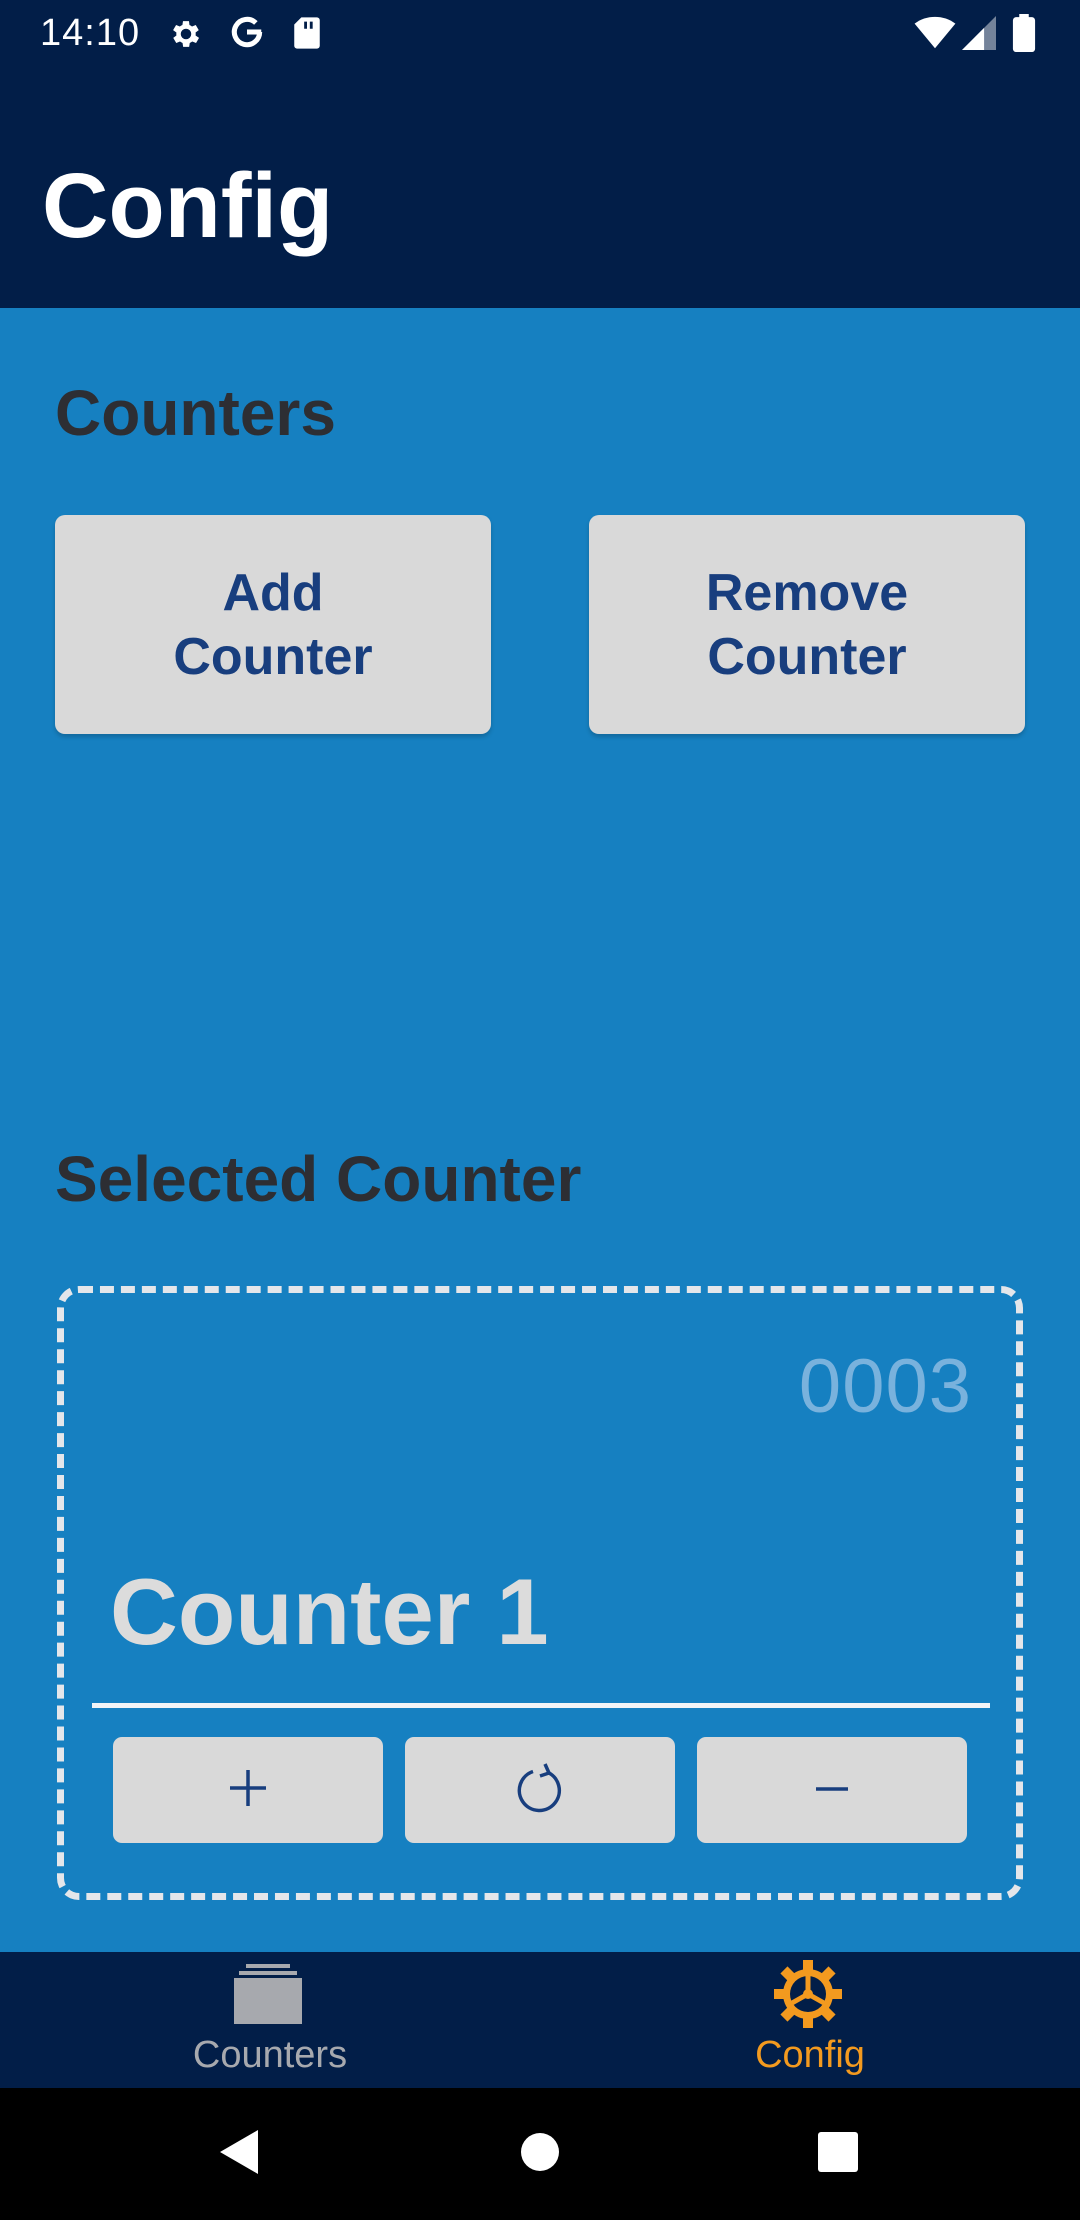  Describe the element at coordinates (195, 413) in the screenshot. I see `counters-section-title: Counters` at that location.